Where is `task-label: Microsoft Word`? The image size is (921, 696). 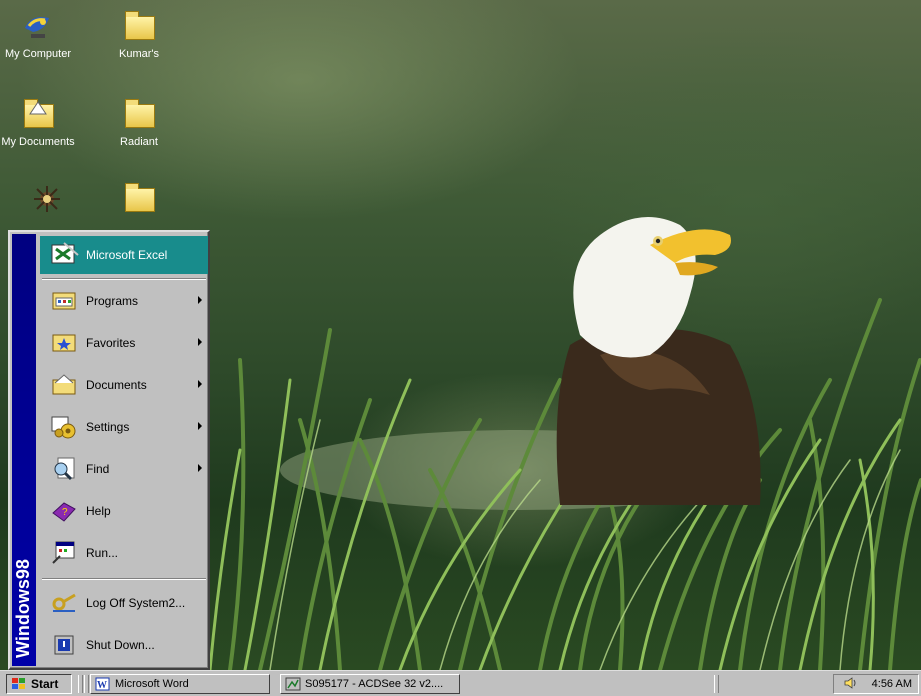 task-label: Microsoft Word is located at coordinates (152, 684).